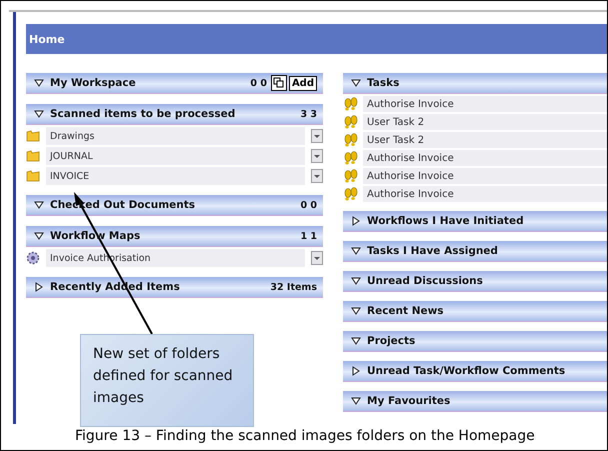  What do you see at coordinates (405, 311) in the screenshot?
I see `panel-title: Recent News` at bounding box center [405, 311].